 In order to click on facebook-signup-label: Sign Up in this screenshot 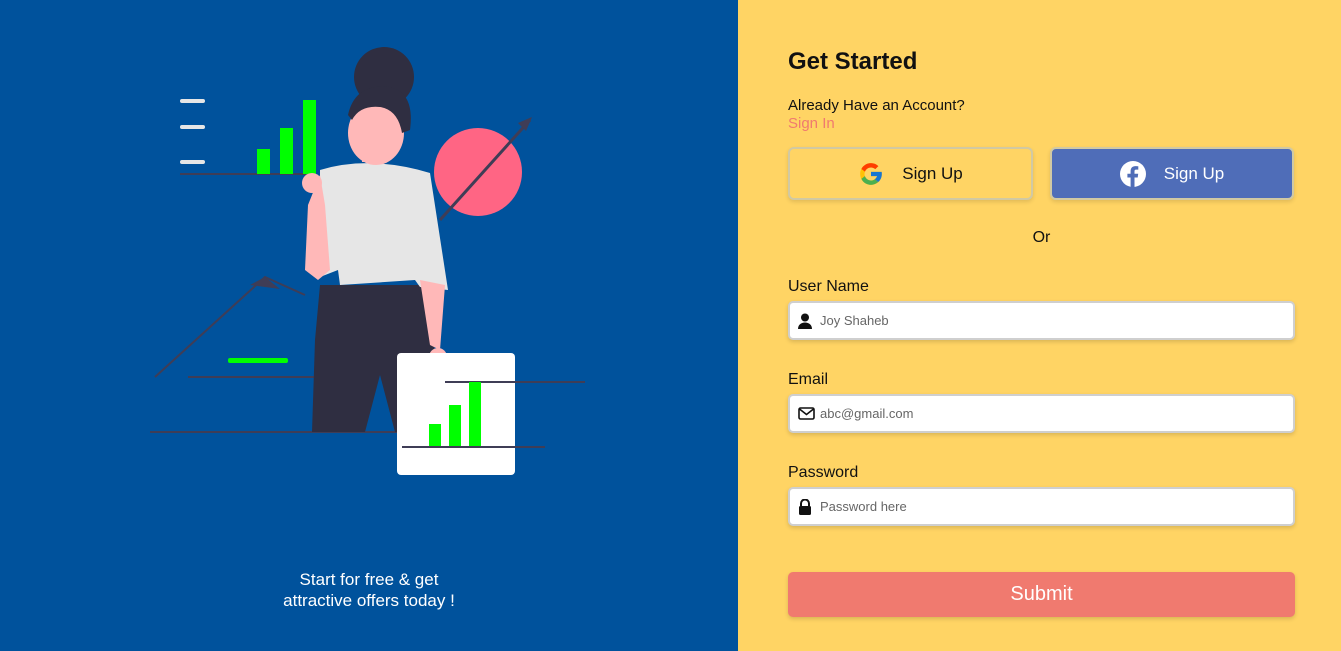, I will do `click(1194, 173)`.